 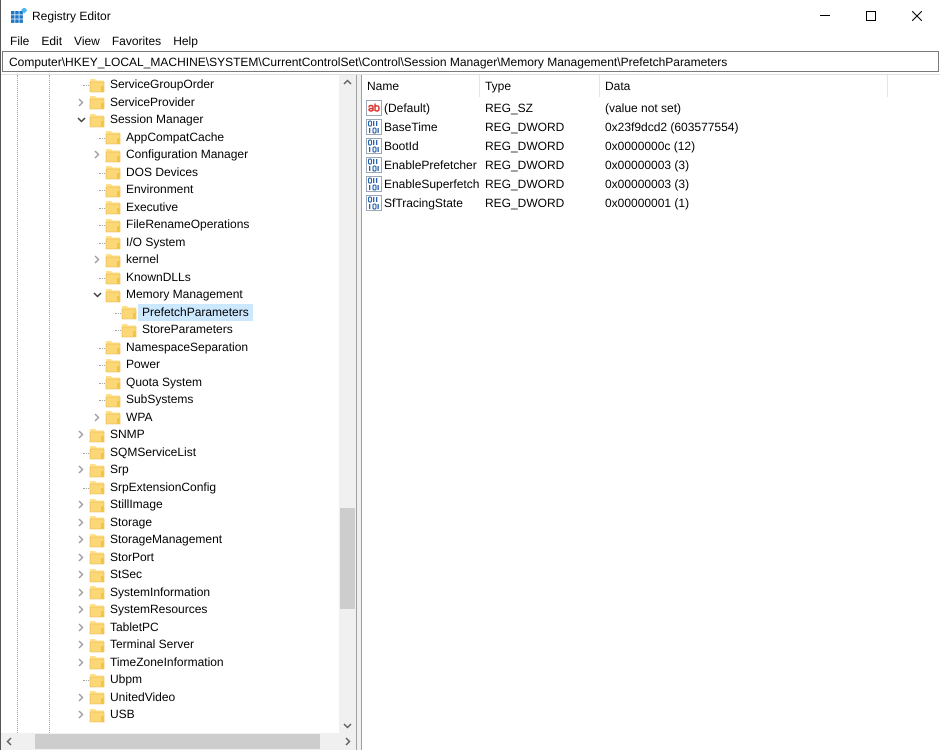 I want to click on menu-item: Help, so click(x=185, y=41).